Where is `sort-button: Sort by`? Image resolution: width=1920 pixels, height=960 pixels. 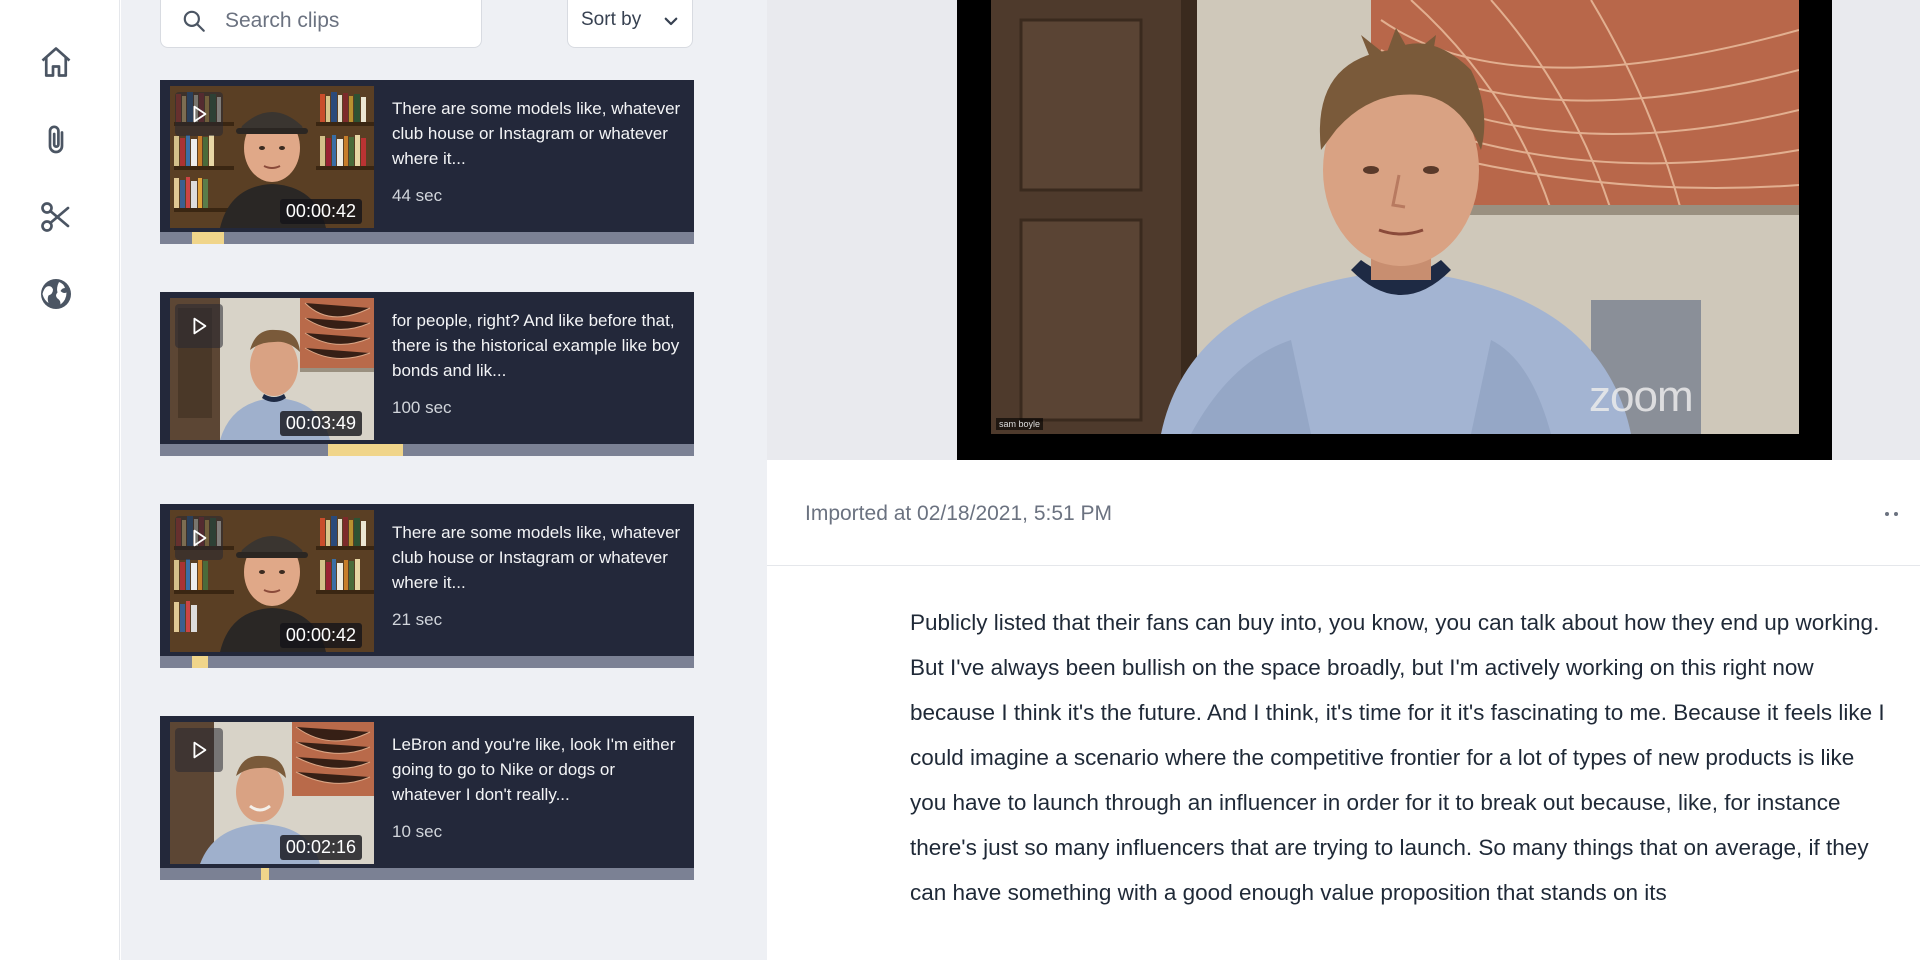 sort-button: Sort by is located at coordinates (630, 24).